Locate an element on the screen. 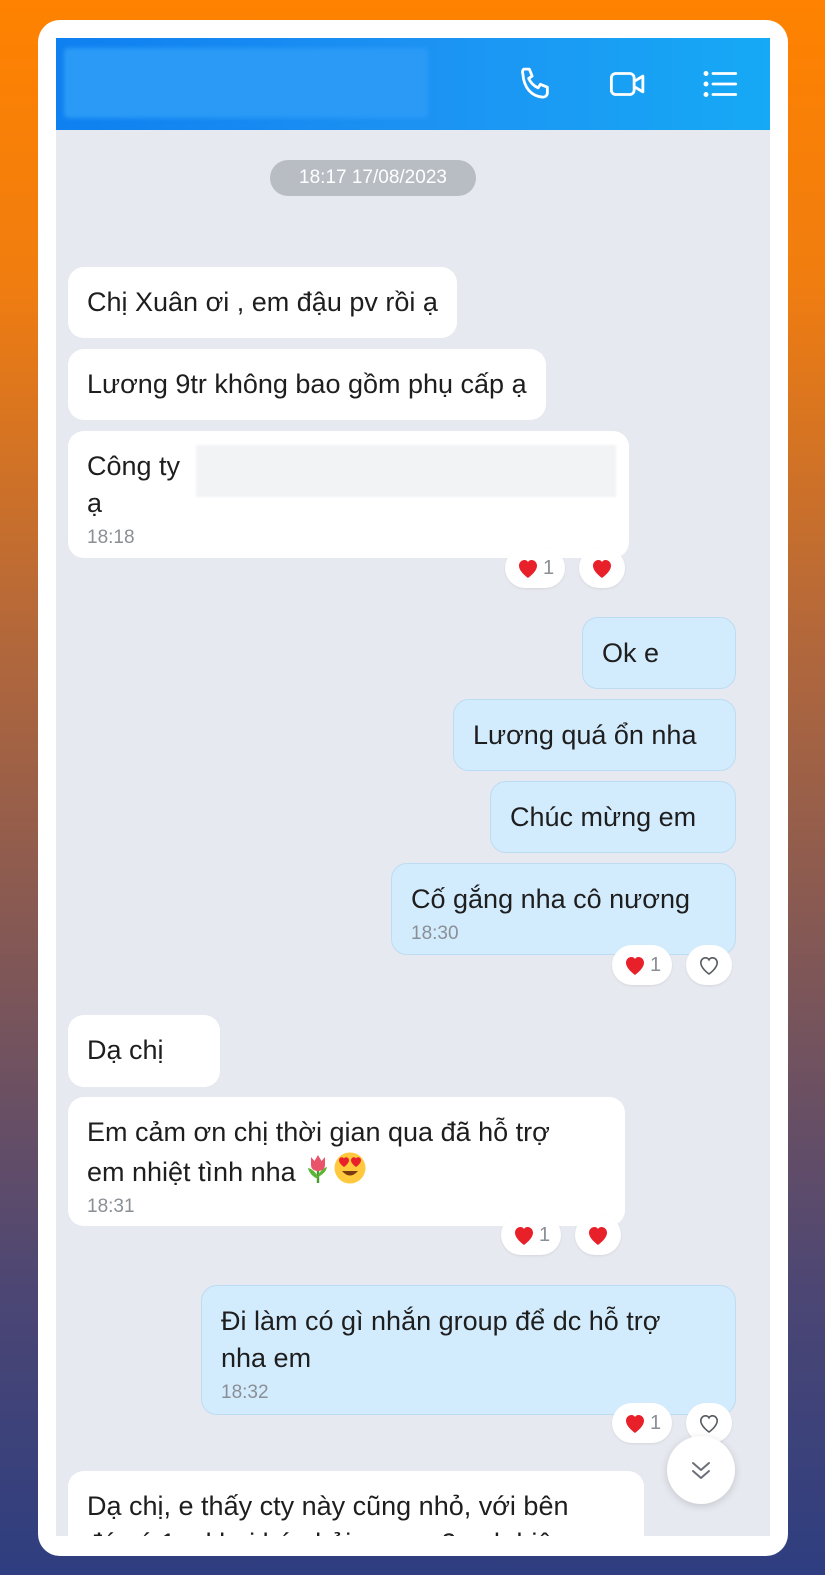 Image resolution: width=825 pixels, height=1575 pixels. message-time: 18:18 is located at coordinates (111, 537).